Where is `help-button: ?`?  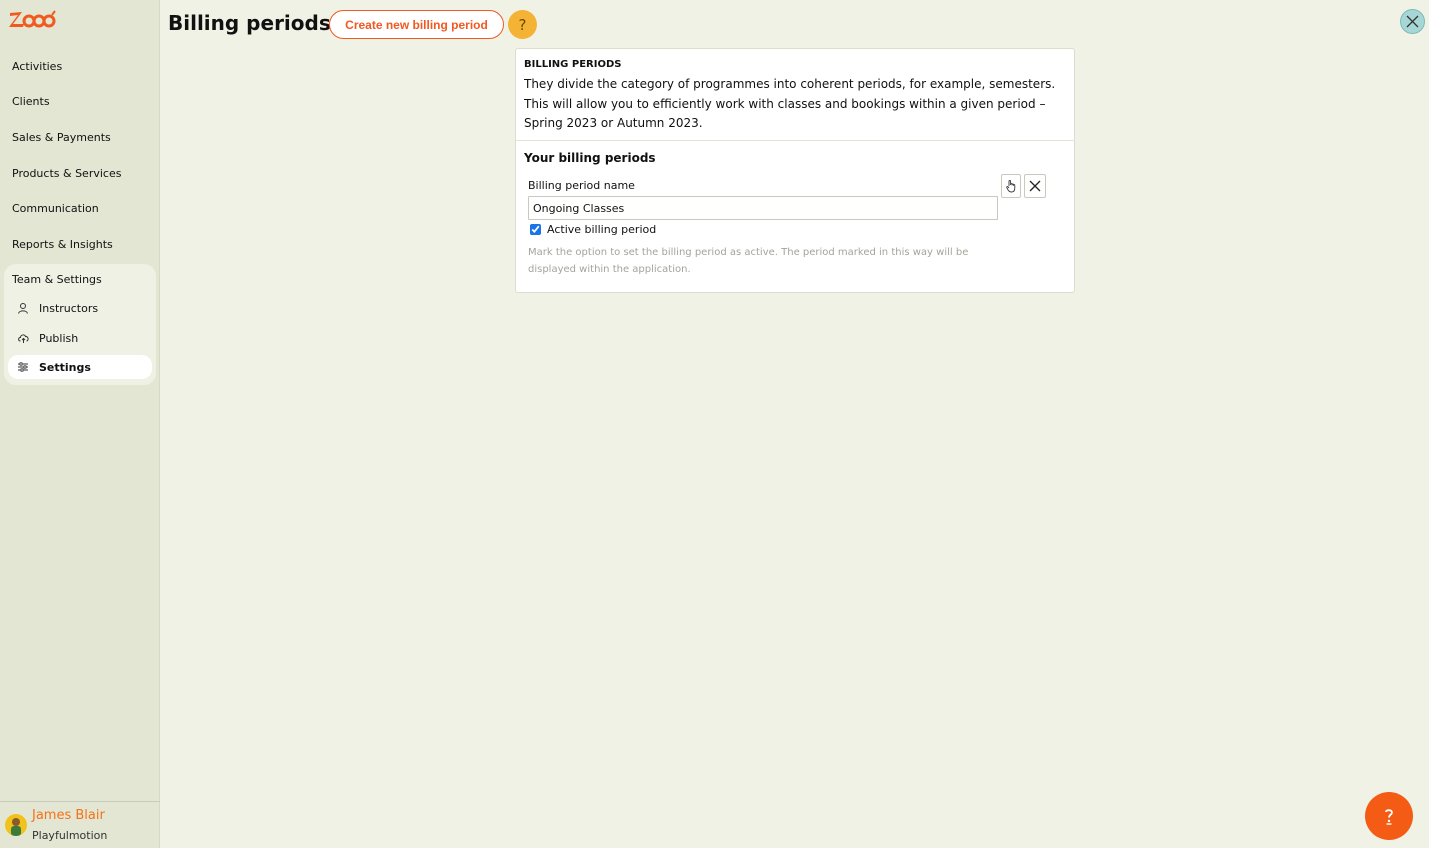
help-button: ? is located at coordinates (522, 24).